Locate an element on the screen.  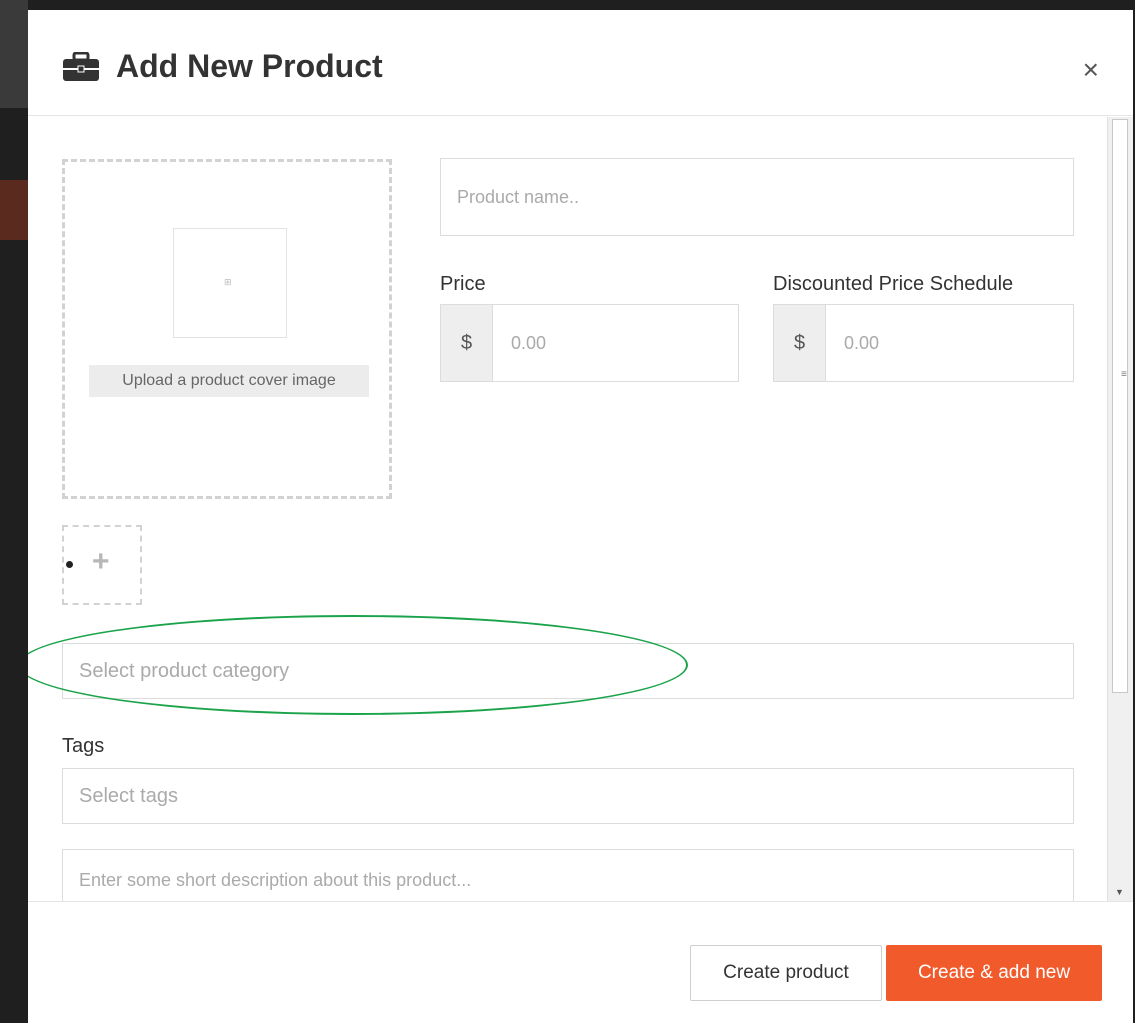
briefcase-icon is located at coordinates (81, 66).